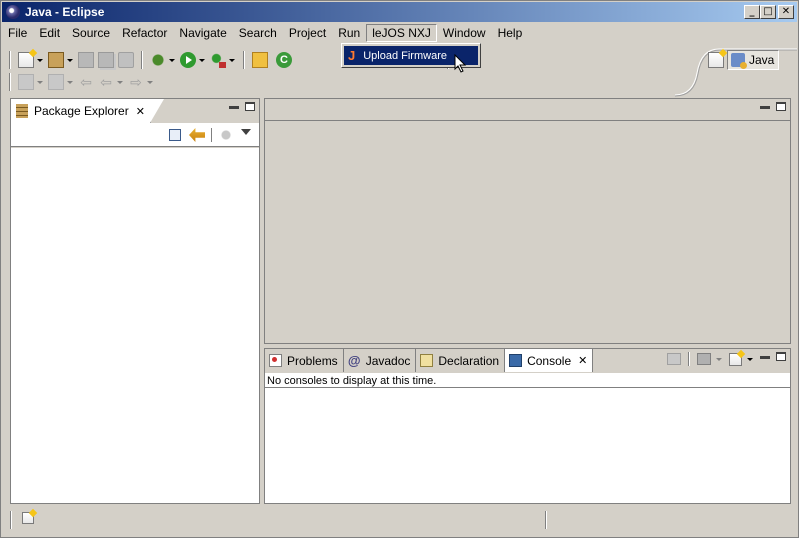 The width and height of the screenshot is (799, 538). I want to click on new-dropdown-arrow-icon, so click(40, 60).